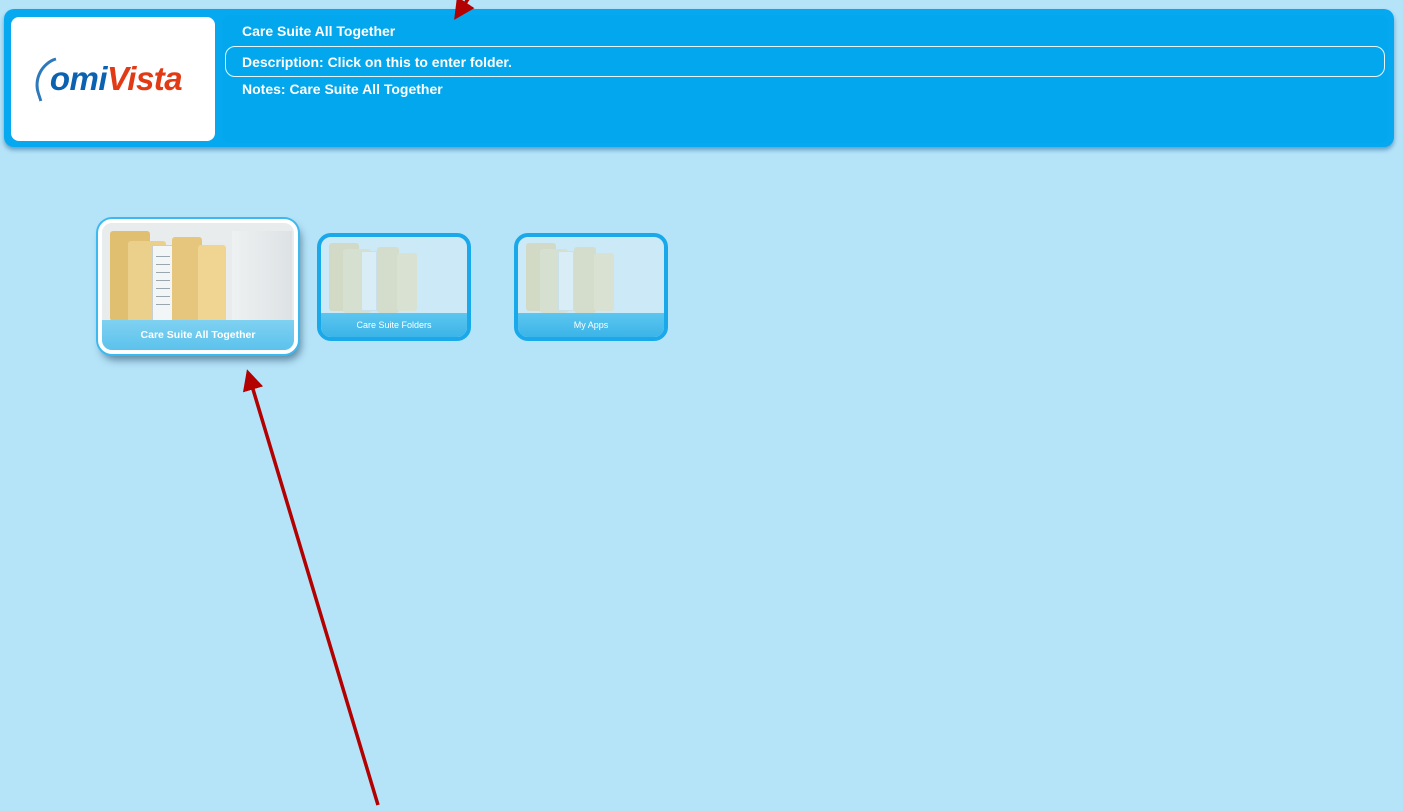 This screenshot has width=1403, height=811. Describe the element at coordinates (342, 89) in the screenshot. I see `info-notes: Notes: Care Suite All Together` at that location.